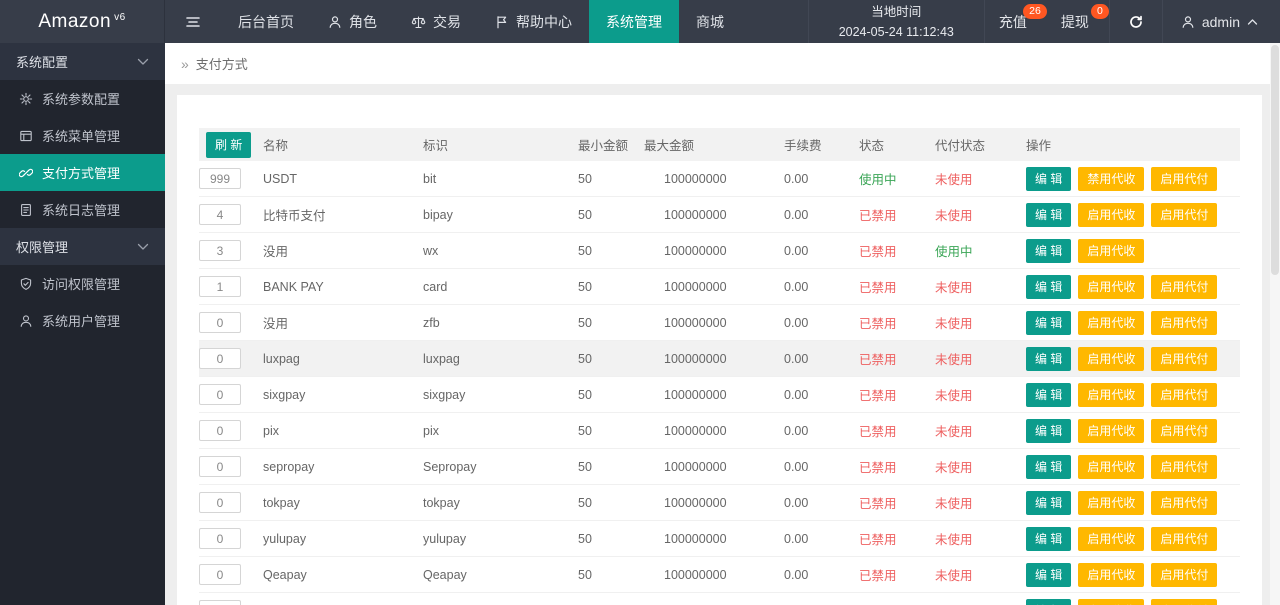  What do you see at coordinates (82, 61) in the screenshot?
I see `sidebar-group-system-config: 系统配置` at bounding box center [82, 61].